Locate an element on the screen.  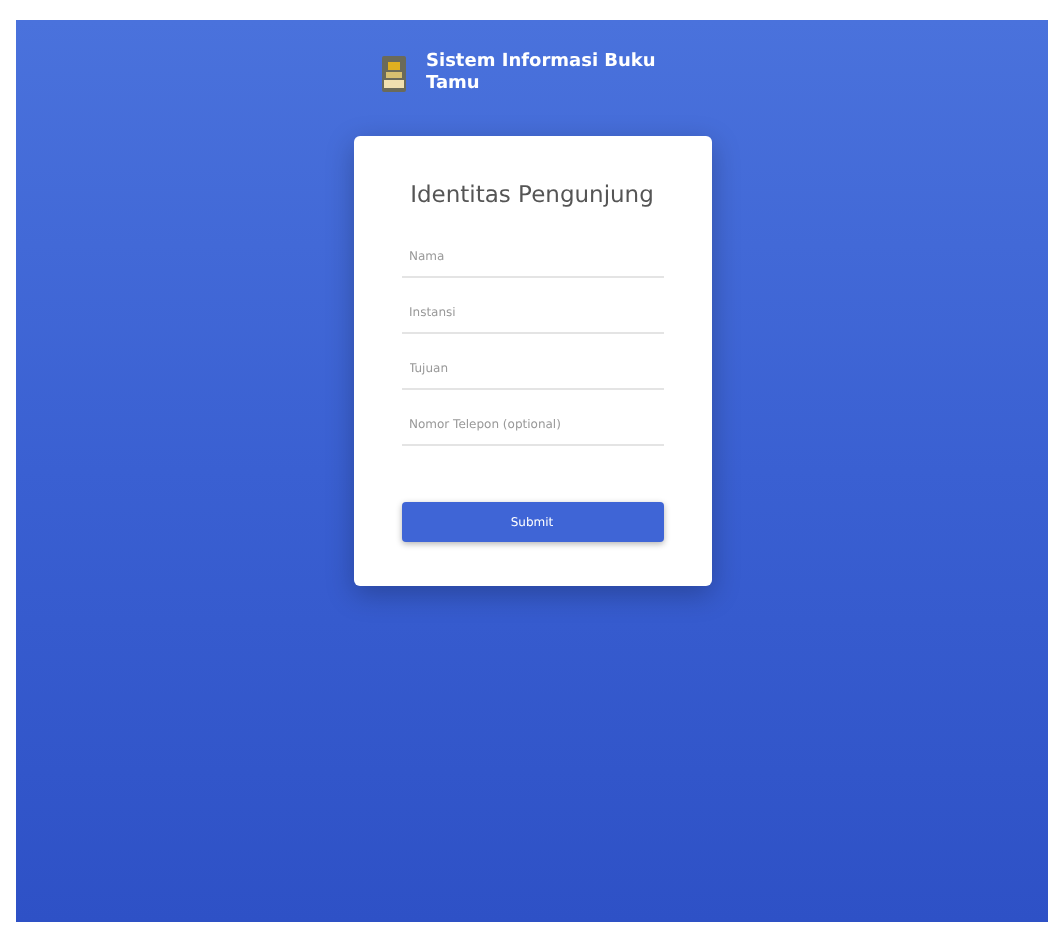
logo-icon is located at coordinates (394, 74).